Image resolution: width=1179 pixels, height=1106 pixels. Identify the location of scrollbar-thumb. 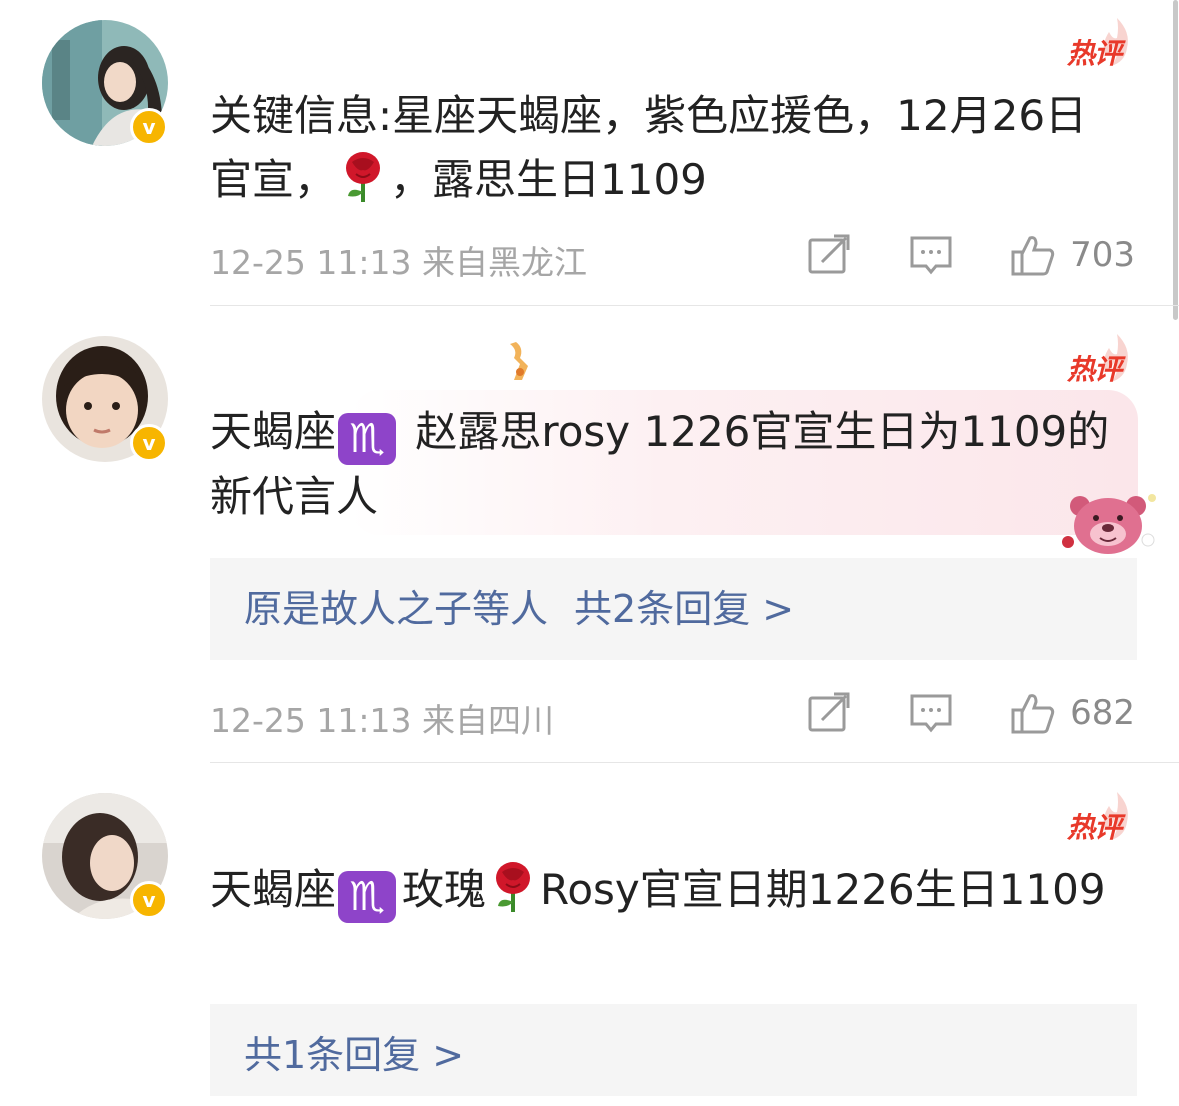
(1175, 160).